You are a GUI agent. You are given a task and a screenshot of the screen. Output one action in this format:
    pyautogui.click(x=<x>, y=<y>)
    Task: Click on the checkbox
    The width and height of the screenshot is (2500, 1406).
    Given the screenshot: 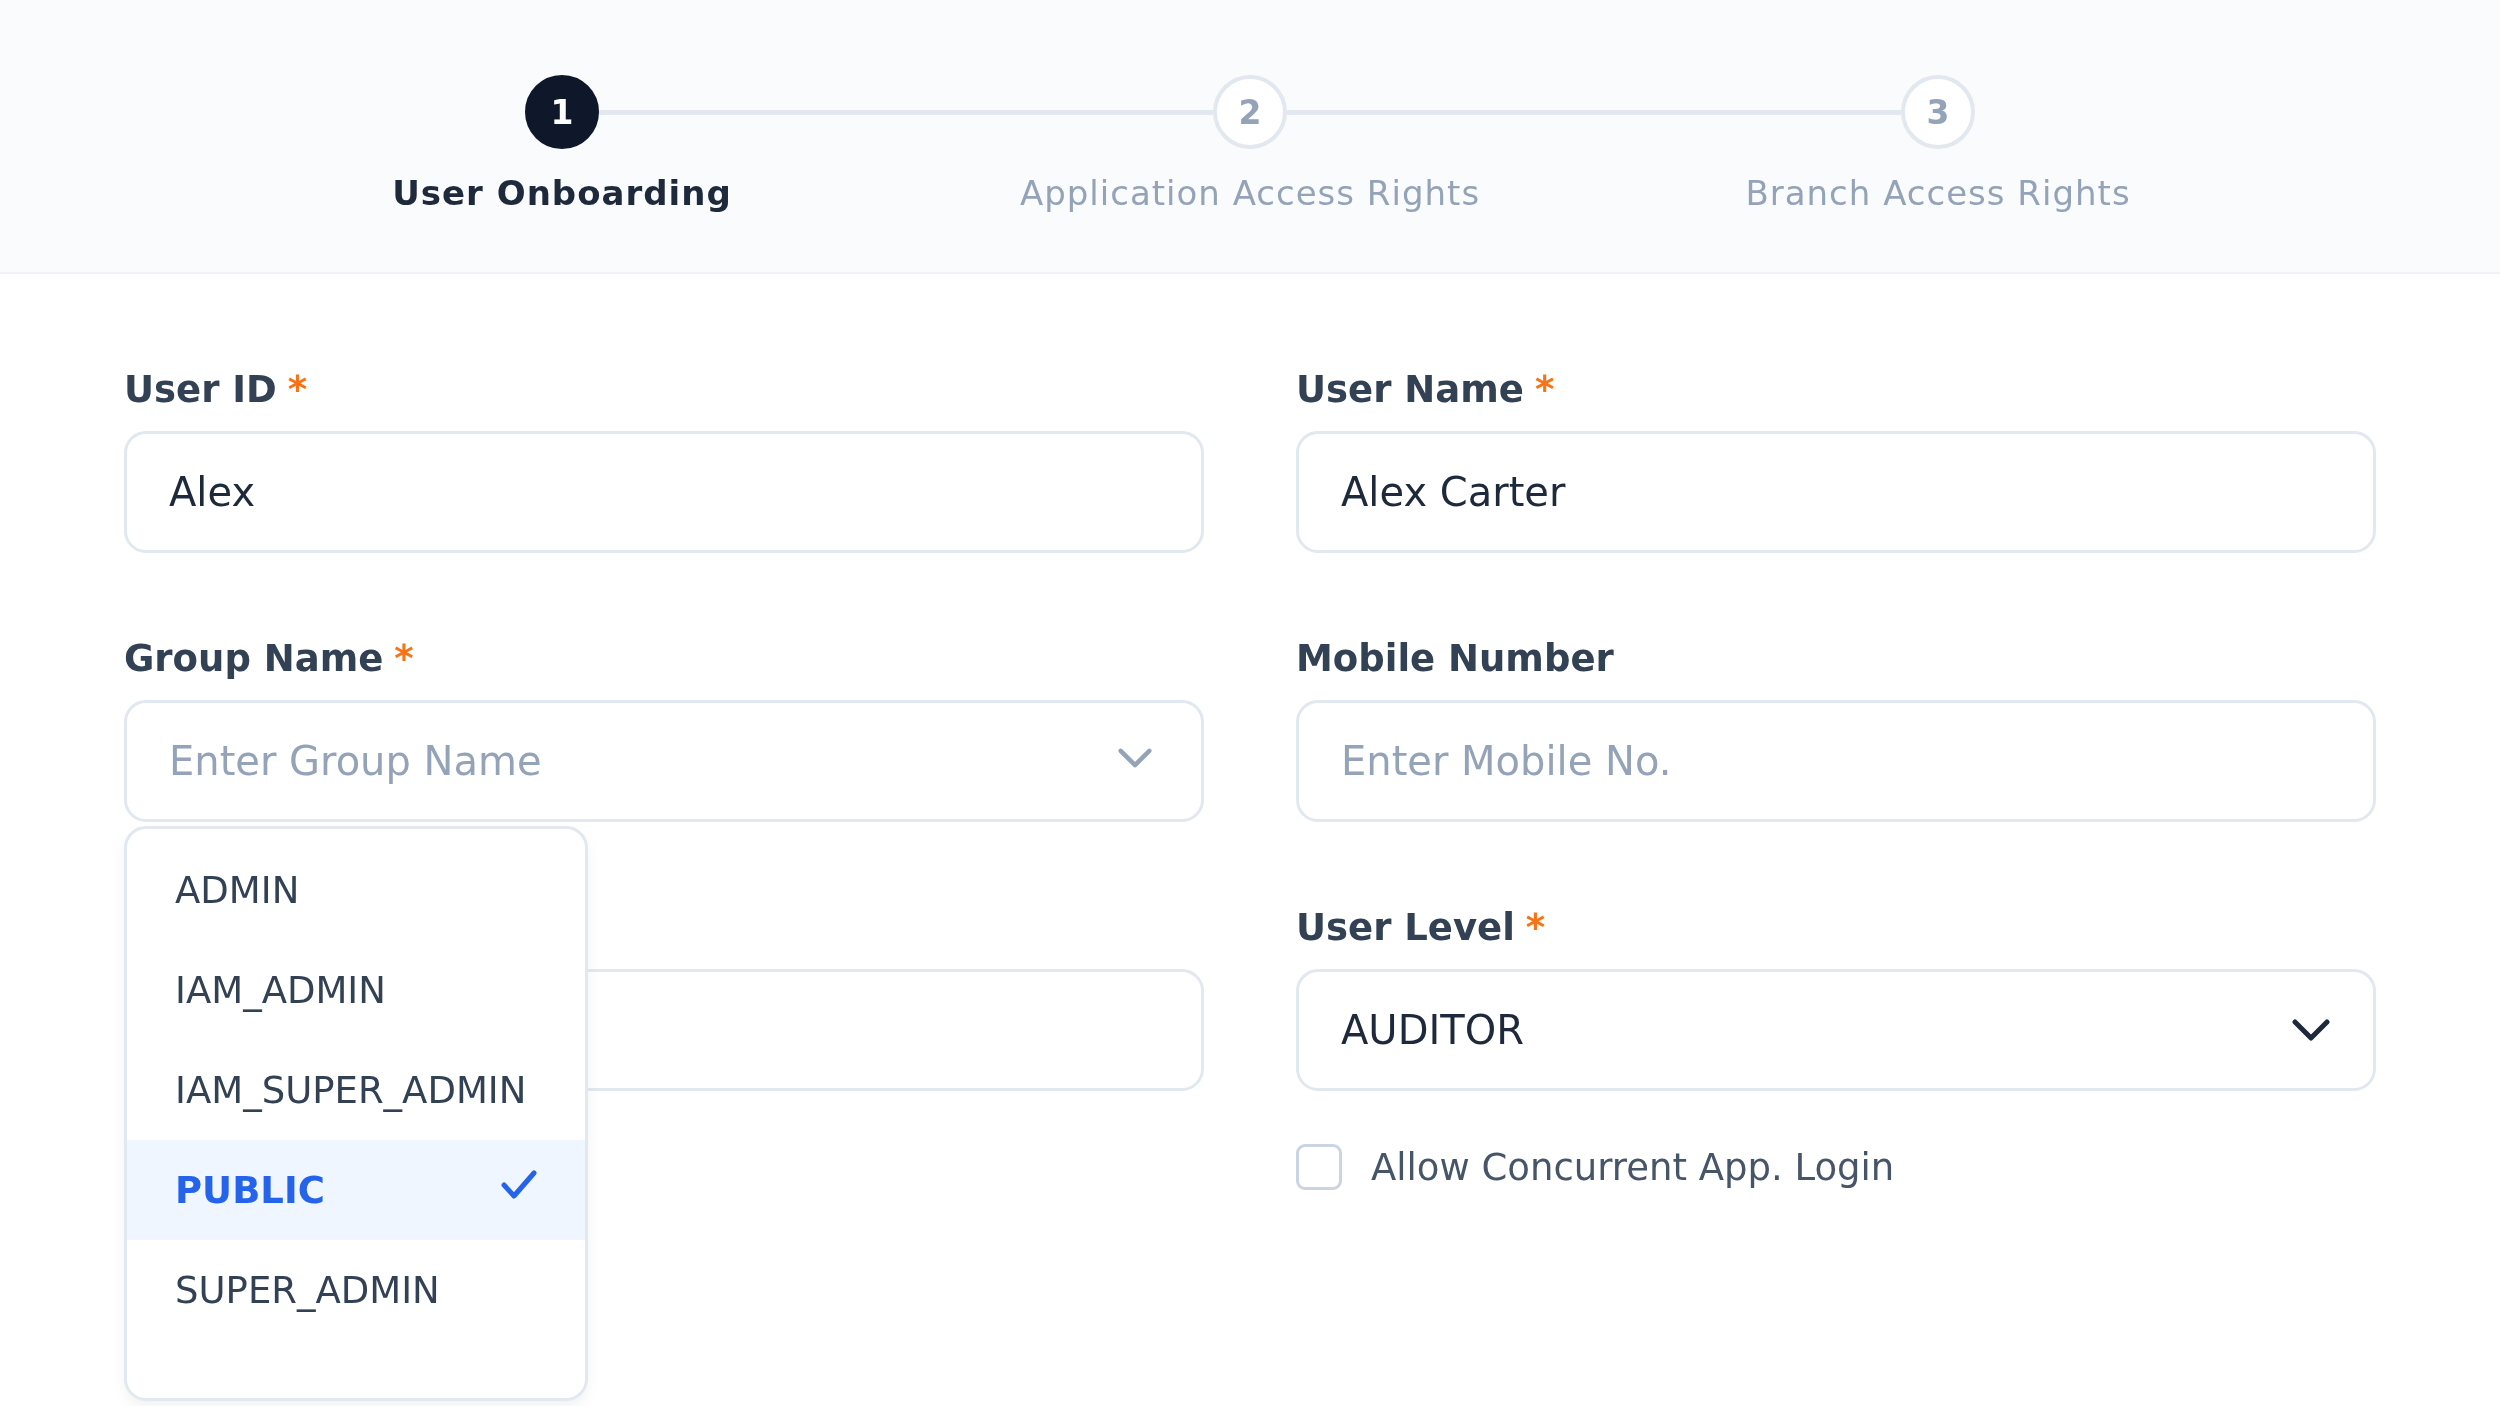 What is the action you would take?
    pyautogui.click(x=1319, y=1167)
    